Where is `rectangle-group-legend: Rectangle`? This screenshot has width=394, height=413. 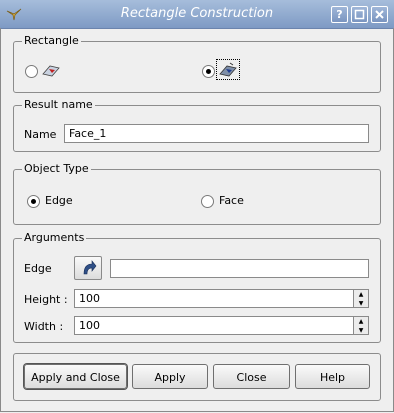
rectangle-group-legend: Rectangle is located at coordinates (51, 40).